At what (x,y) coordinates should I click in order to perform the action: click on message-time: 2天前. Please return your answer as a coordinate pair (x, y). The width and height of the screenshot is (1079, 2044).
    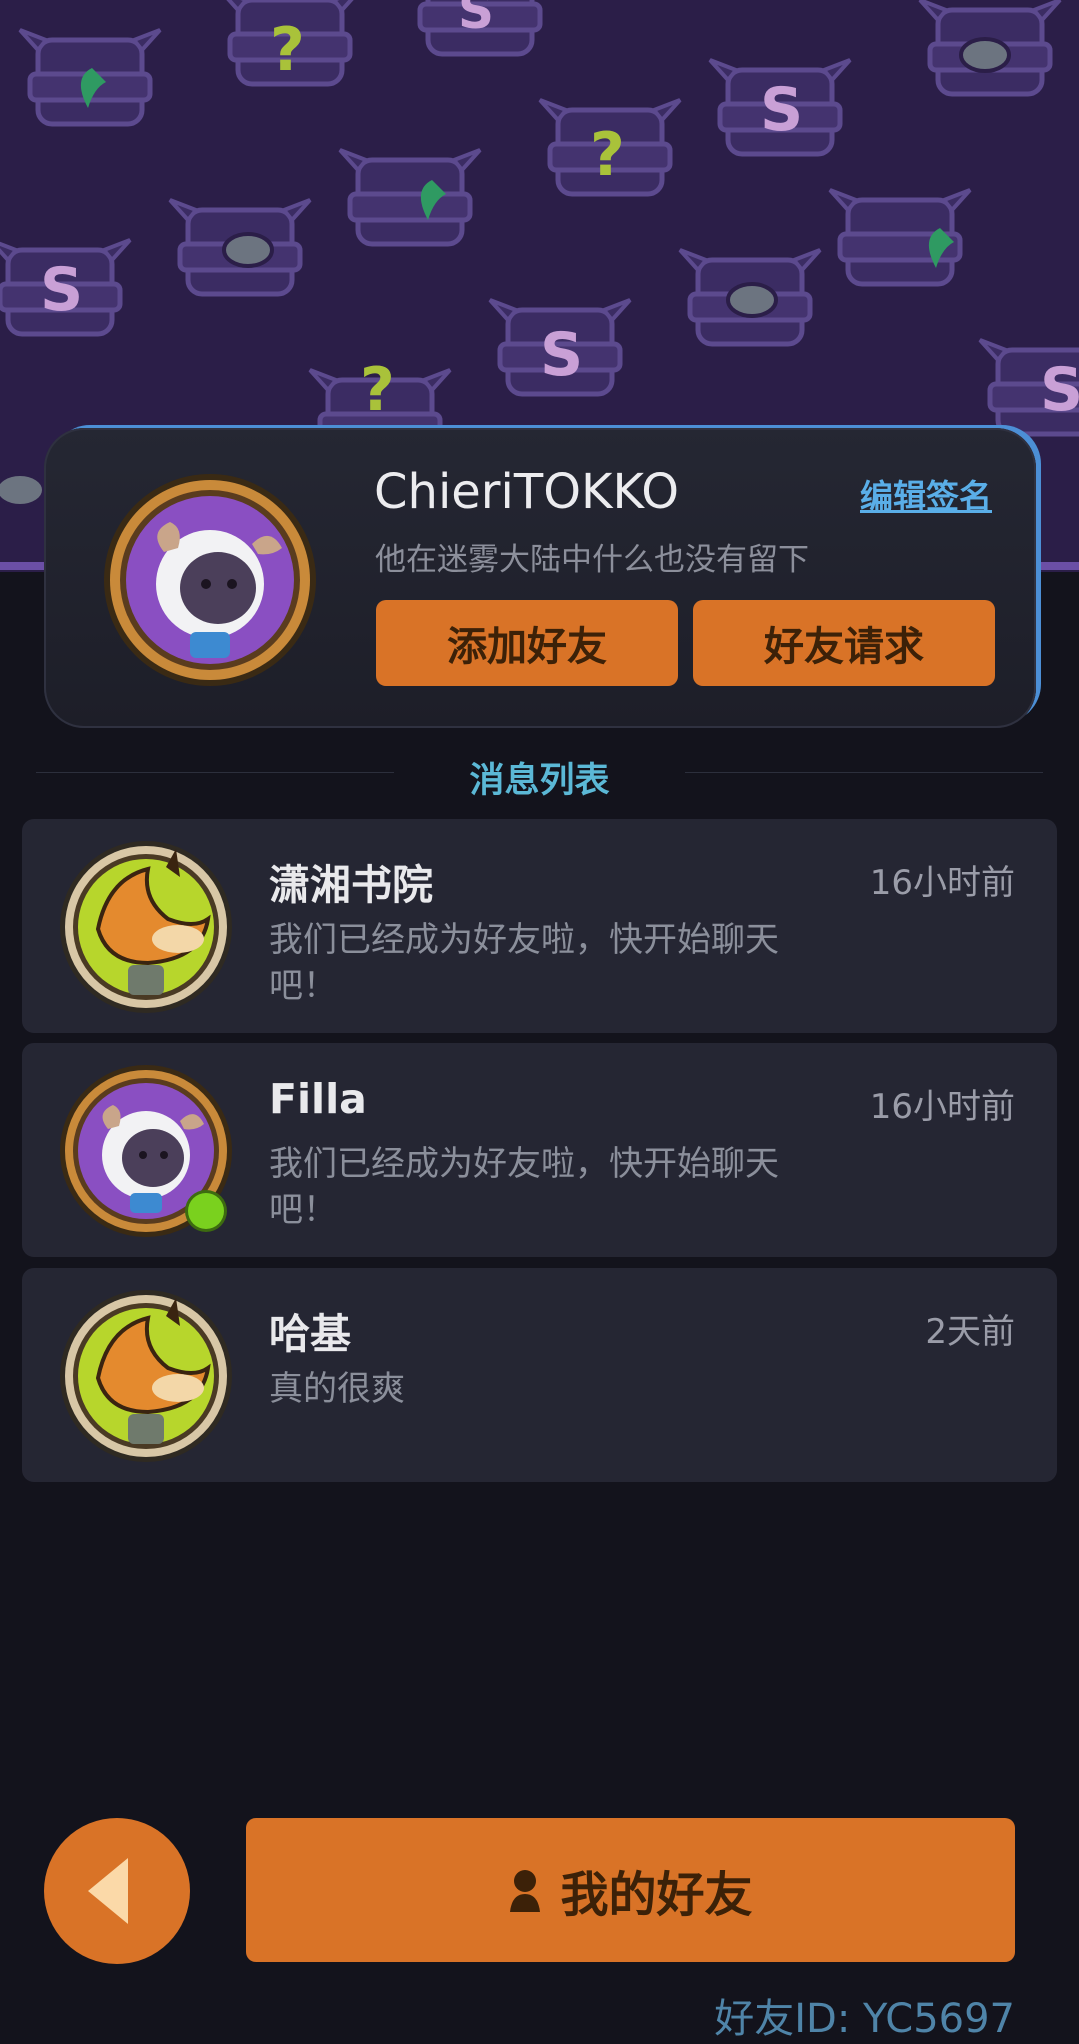
    Looking at the image, I should click on (970, 1332).